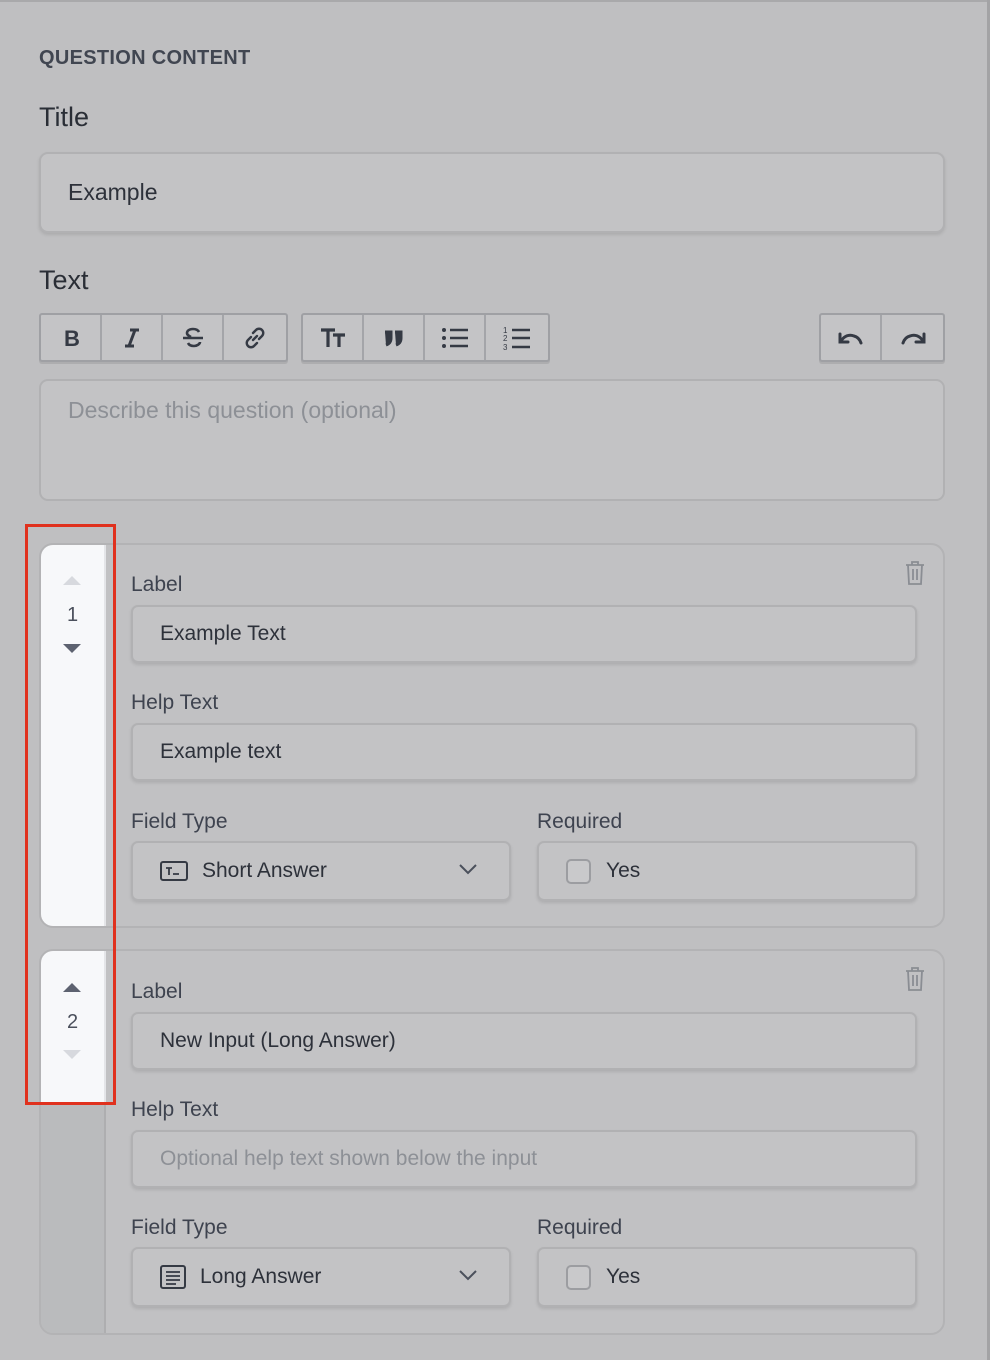 This screenshot has height=1360, width=990. Describe the element at coordinates (349, 1158) in the screenshot. I see `help-text-placeholder: Optional help text shown below the input` at that location.